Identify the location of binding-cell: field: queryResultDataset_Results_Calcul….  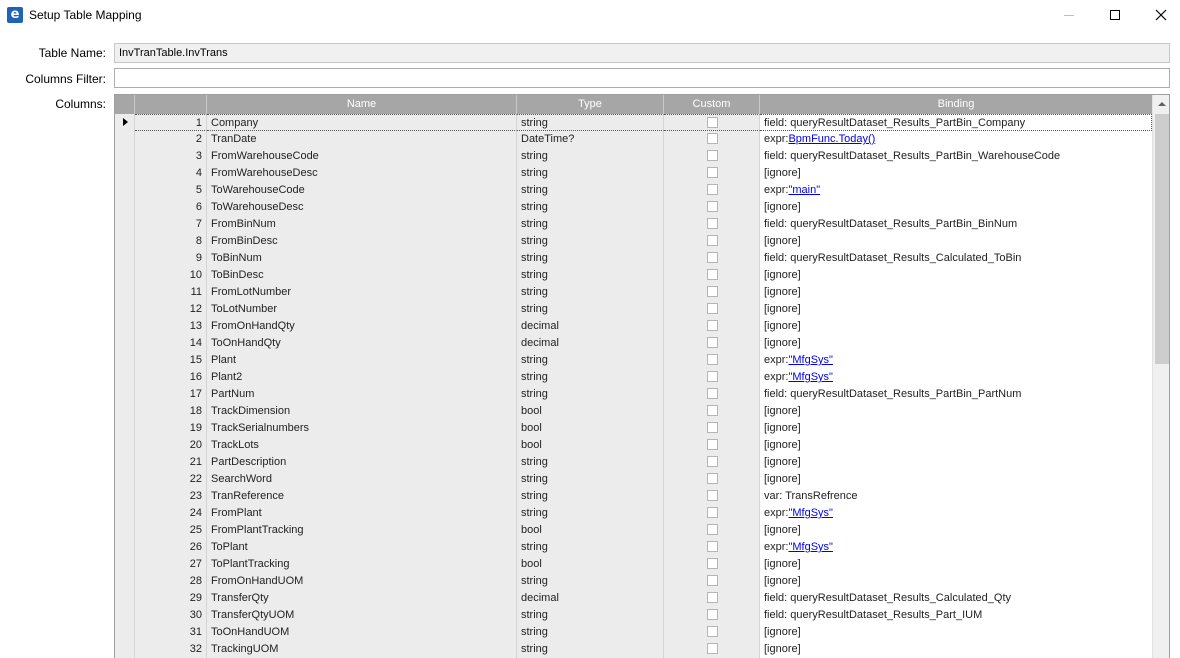
(956, 258).